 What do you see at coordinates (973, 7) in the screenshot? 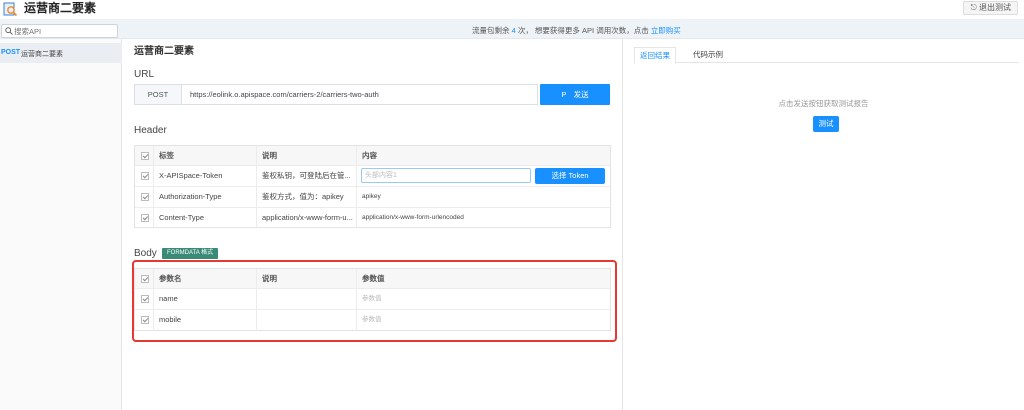
I see `exit-icon: ⎋` at bounding box center [973, 7].